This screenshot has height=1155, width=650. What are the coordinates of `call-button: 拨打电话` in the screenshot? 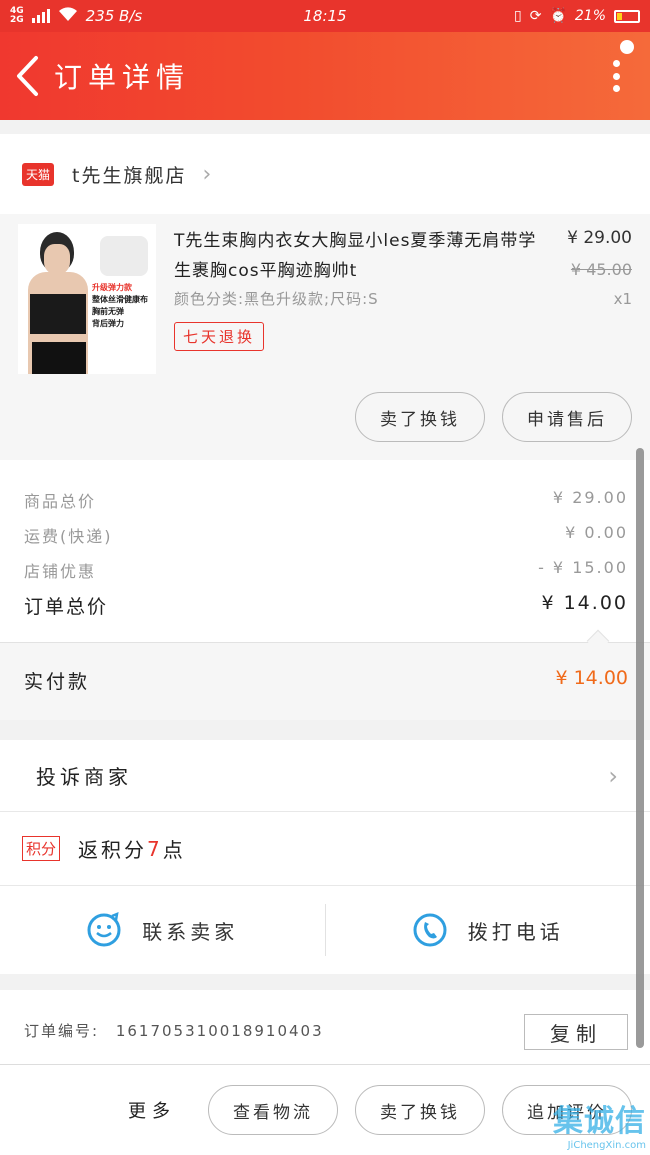 It's located at (488, 930).